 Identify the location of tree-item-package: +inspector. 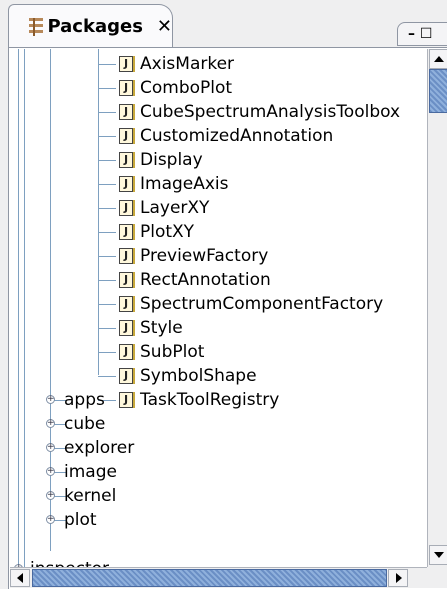
(218, 562).